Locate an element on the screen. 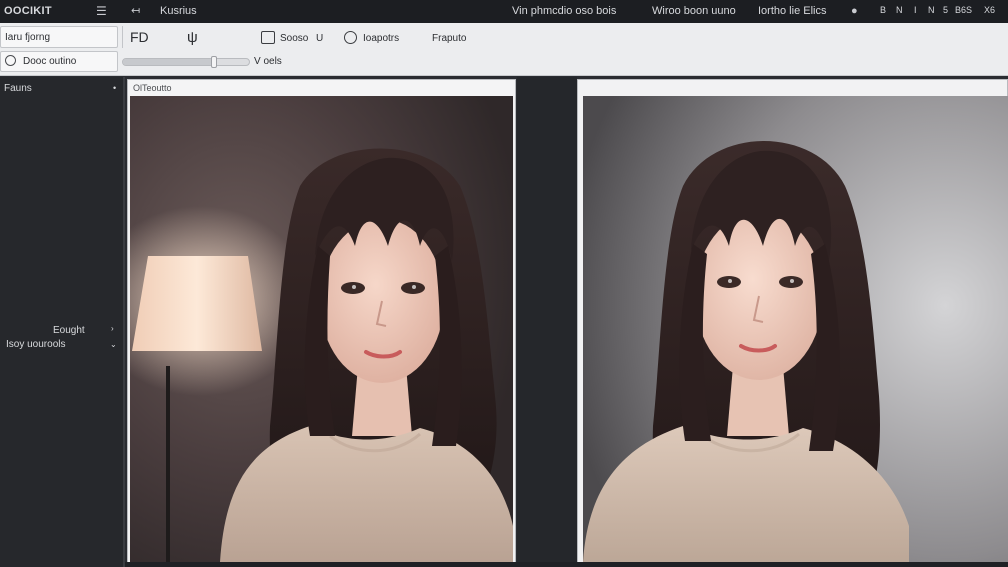  frame-tool-button: FD is located at coordinates (139, 37).